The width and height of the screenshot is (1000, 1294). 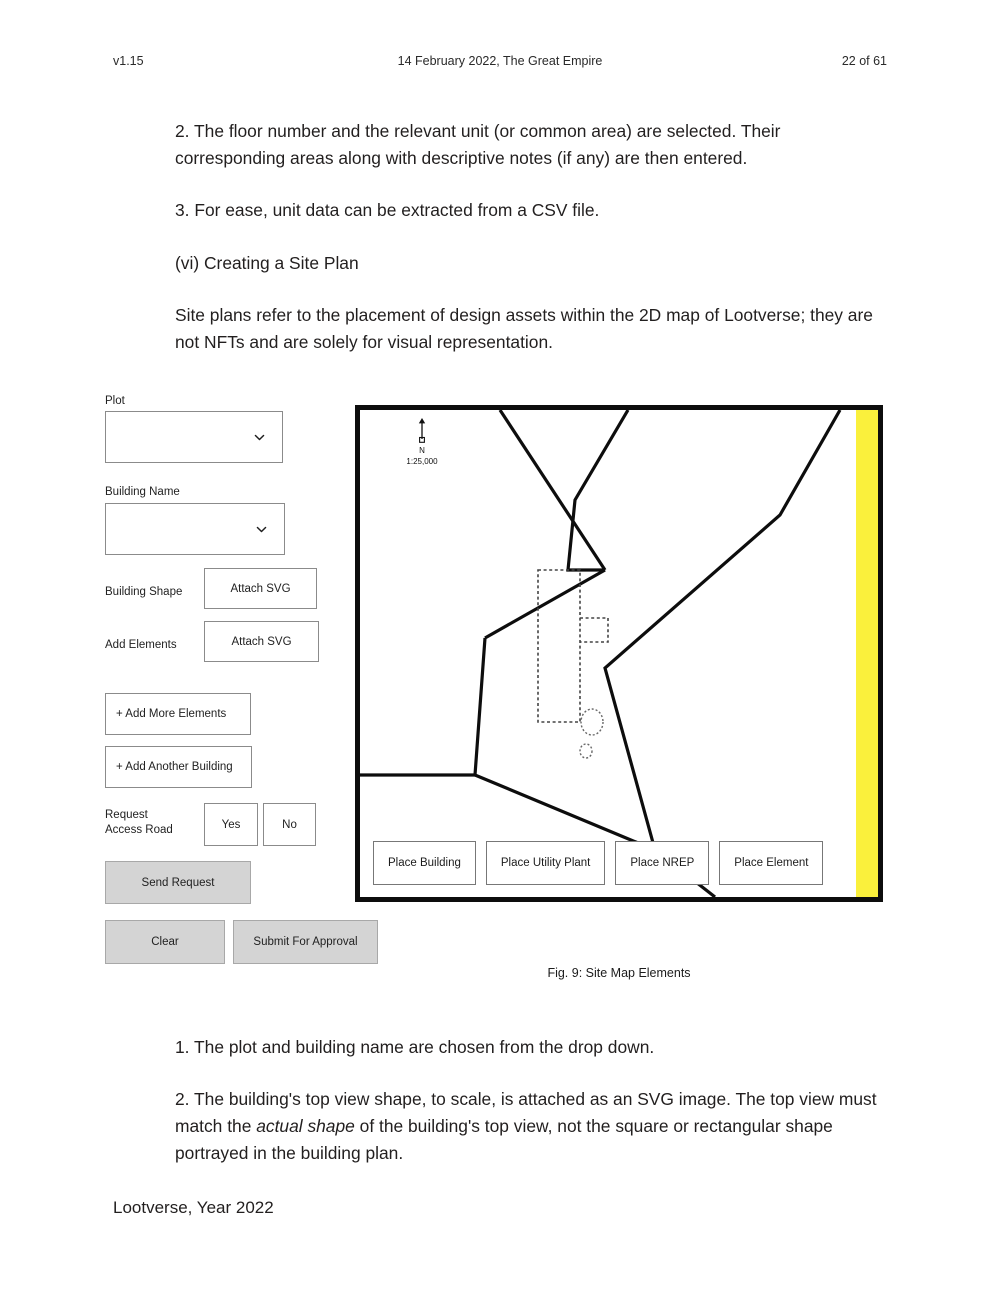 I want to click on add-more-elements-button: + Add More Elements, so click(x=178, y=714).